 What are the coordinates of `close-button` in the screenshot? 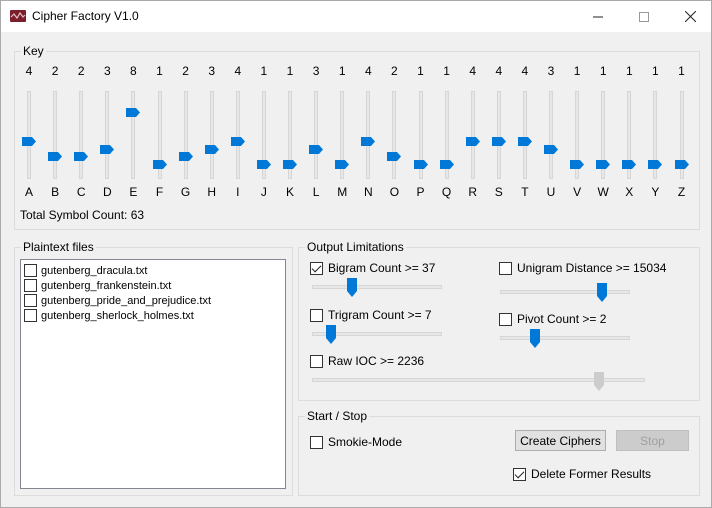 It's located at (689, 16).